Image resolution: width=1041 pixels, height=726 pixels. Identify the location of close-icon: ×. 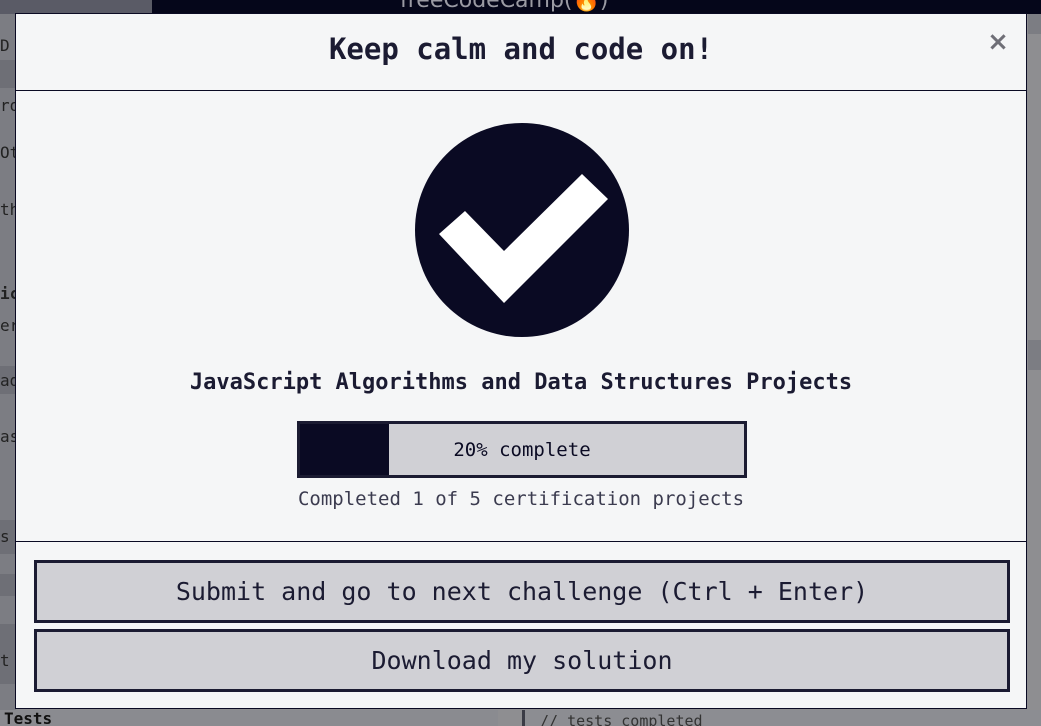
(998, 42).